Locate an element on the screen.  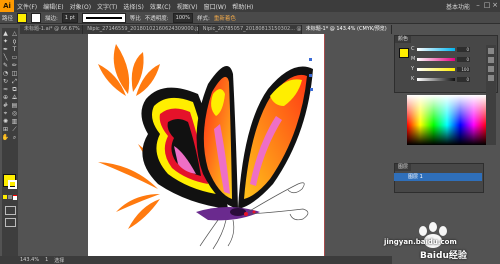
panel-icon-strip is located at coordinates (491, 95).